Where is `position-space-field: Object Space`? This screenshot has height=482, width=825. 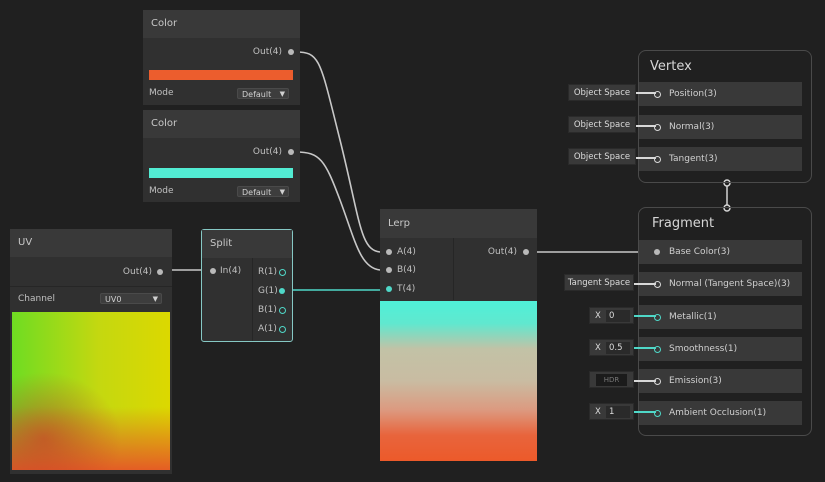 position-space-field: Object Space is located at coordinates (602, 92).